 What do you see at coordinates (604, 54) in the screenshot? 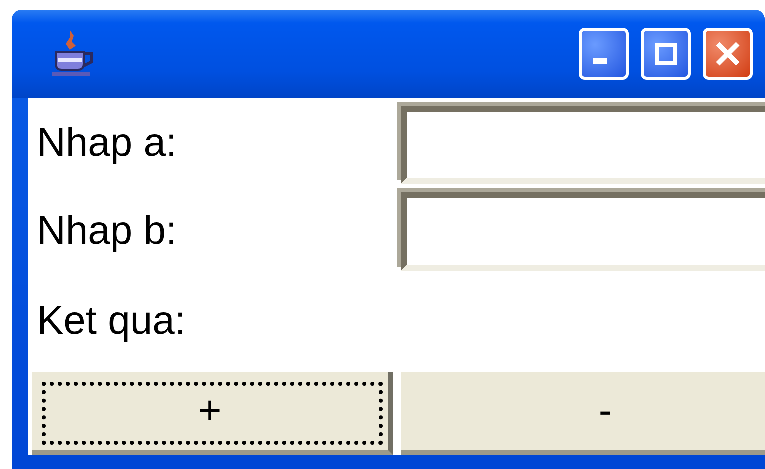
I see `minimize-button` at bounding box center [604, 54].